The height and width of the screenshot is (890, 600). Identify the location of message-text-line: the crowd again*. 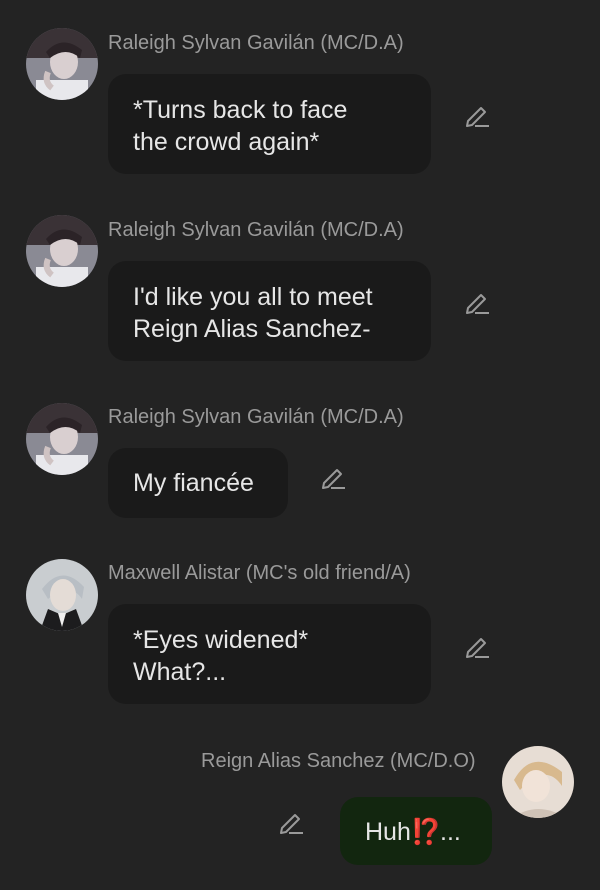
(226, 142).